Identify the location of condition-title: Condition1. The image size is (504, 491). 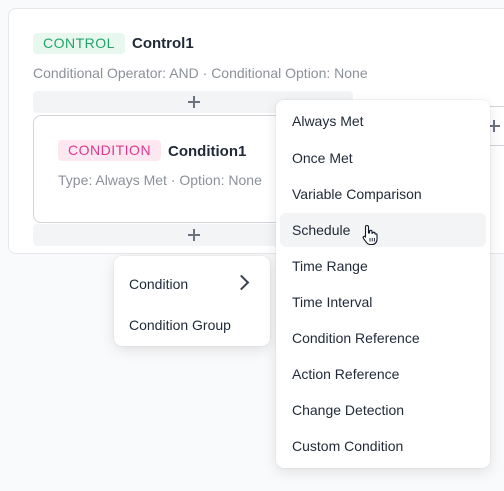
(207, 151).